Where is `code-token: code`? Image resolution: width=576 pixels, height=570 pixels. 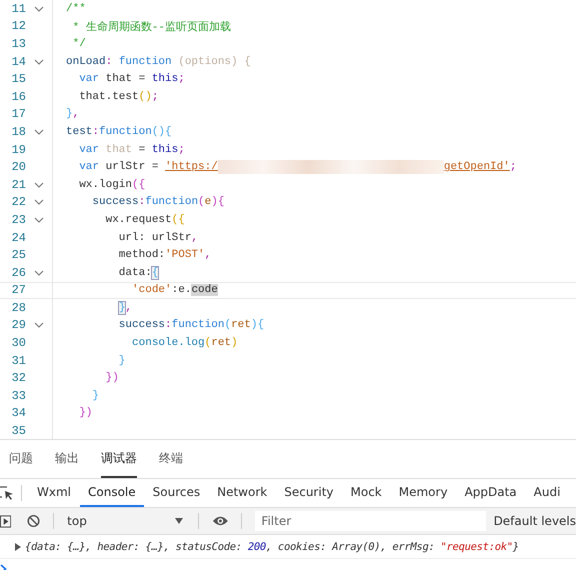 code-token: code is located at coordinates (204, 290).